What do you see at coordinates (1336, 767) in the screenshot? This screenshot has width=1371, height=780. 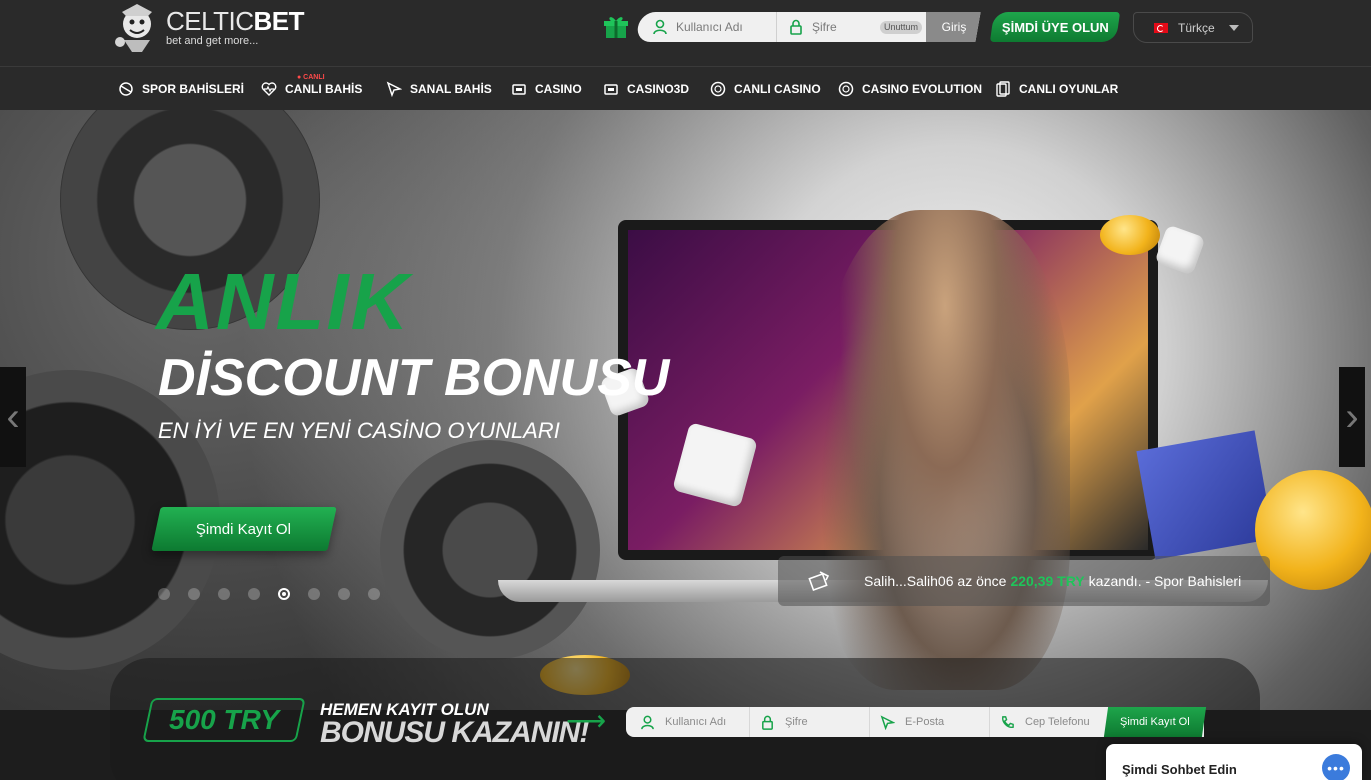 I see `chat-bubble-icon: •••` at bounding box center [1336, 767].